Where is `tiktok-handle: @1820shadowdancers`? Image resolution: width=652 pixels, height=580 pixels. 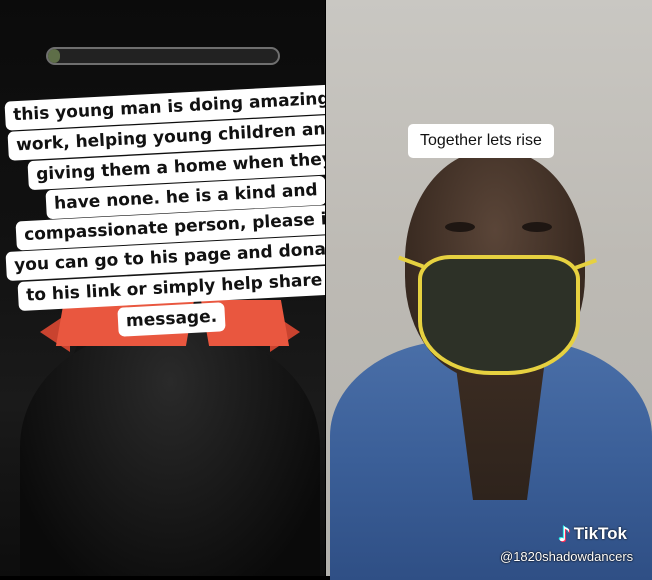
tiktok-handle: @1820shadowdancers is located at coordinates (566, 556).